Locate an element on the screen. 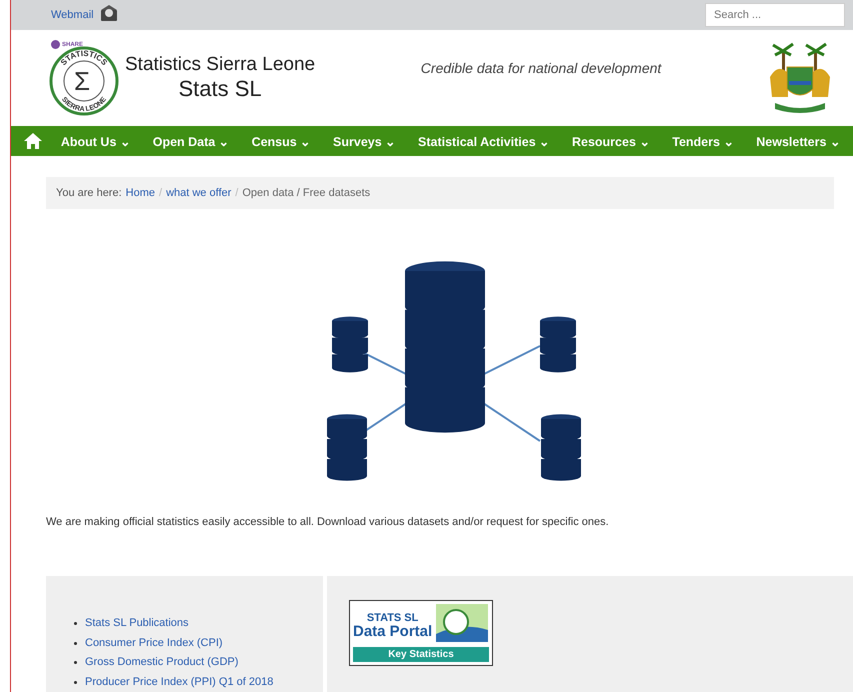 The width and height of the screenshot is (853, 692). data-portal-banner: STATS SL Data Portal Key Statistics is located at coordinates (421, 633).